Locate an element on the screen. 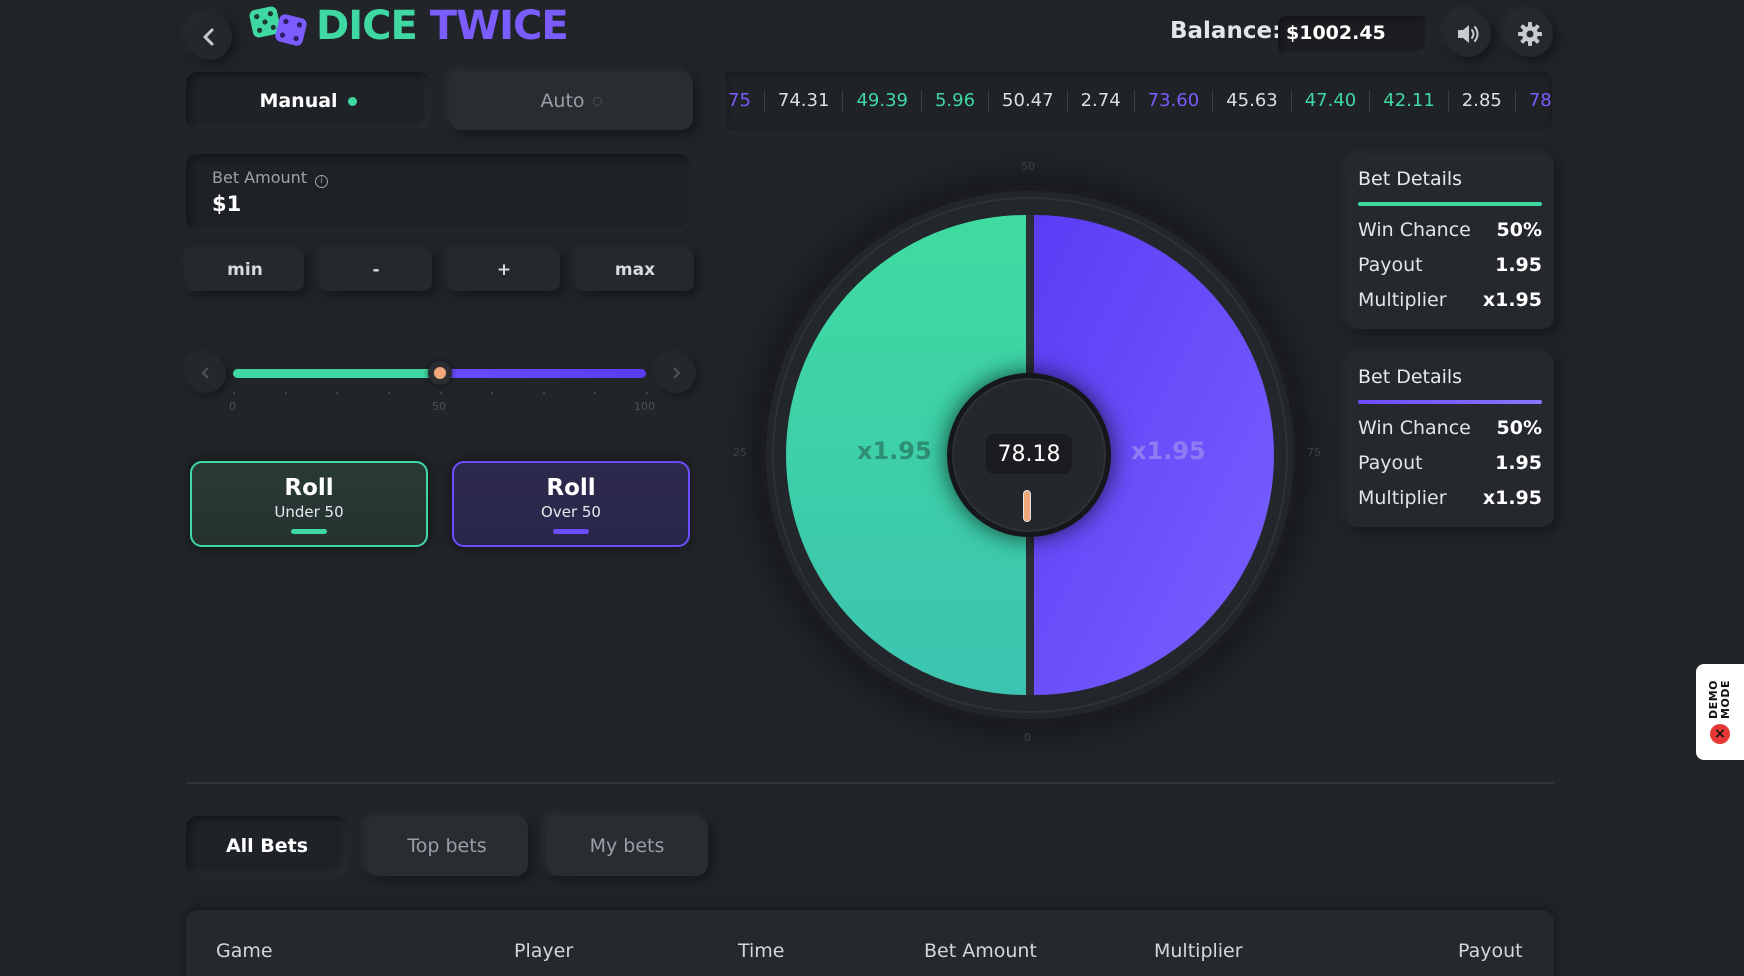 The image size is (1744, 976). target-slider: 0 50 100 is located at coordinates (441, 387).